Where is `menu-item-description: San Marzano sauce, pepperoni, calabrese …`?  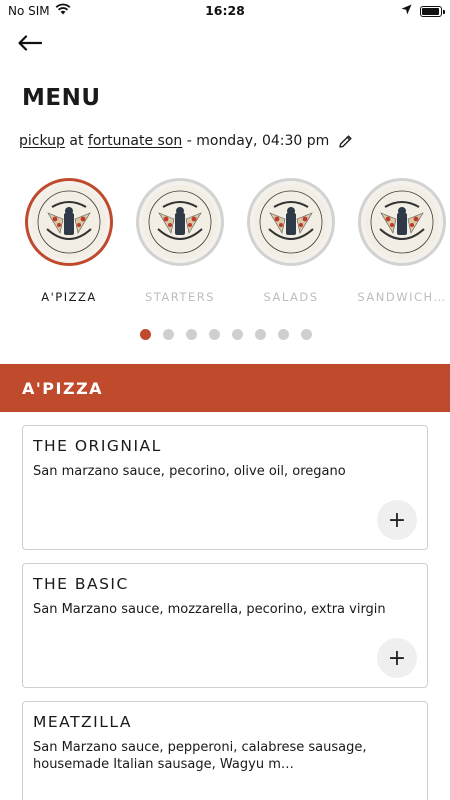
menu-item-description: San Marzano sauce, pepperoni, calabrese … is located at coordinates (200, 756).